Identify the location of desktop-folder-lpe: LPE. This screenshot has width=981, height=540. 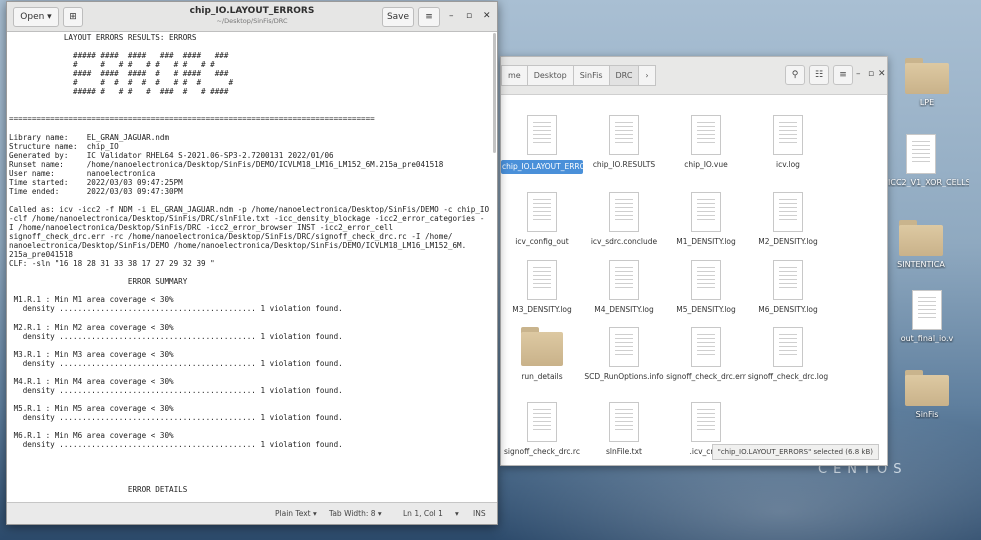
(927, 82).